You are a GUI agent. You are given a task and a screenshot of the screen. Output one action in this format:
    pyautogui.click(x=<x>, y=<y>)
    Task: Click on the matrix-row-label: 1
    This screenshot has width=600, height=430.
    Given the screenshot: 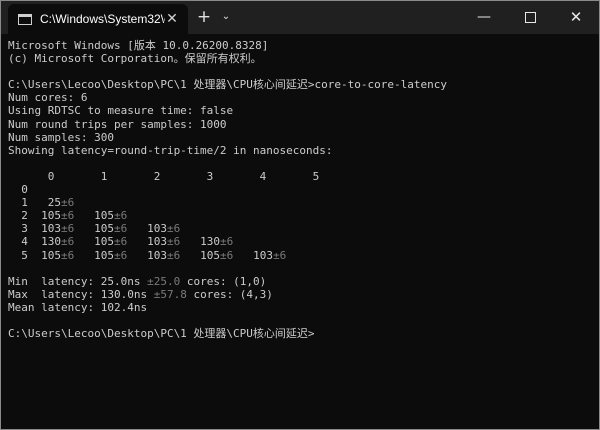 What is the action you would take?
    pyautogui.click(x=25, y=203)
    